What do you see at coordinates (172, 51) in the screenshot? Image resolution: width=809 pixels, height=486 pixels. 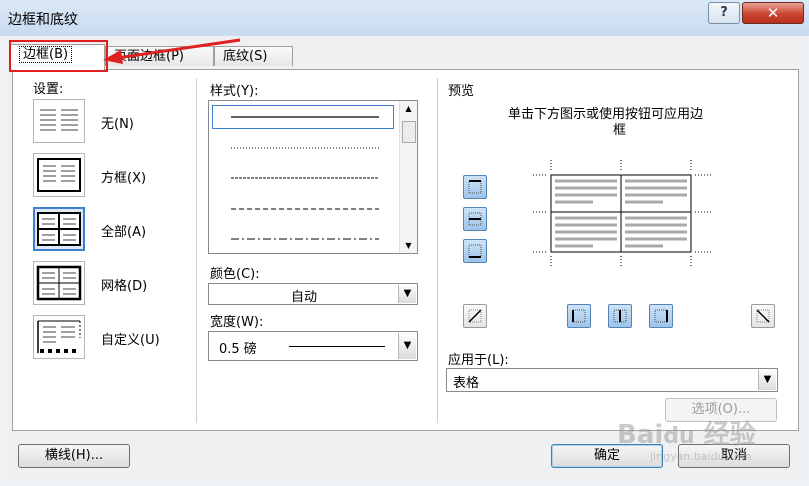 I see `annotation-arrow-icon` at bounding box center [172, 51].